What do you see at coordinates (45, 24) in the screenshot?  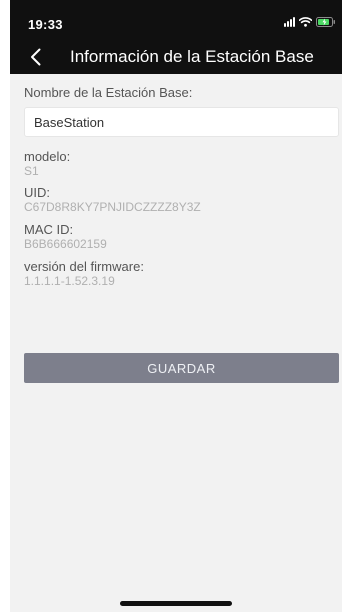 I see `status-time: 19:33` at bounding box center [45, 24].